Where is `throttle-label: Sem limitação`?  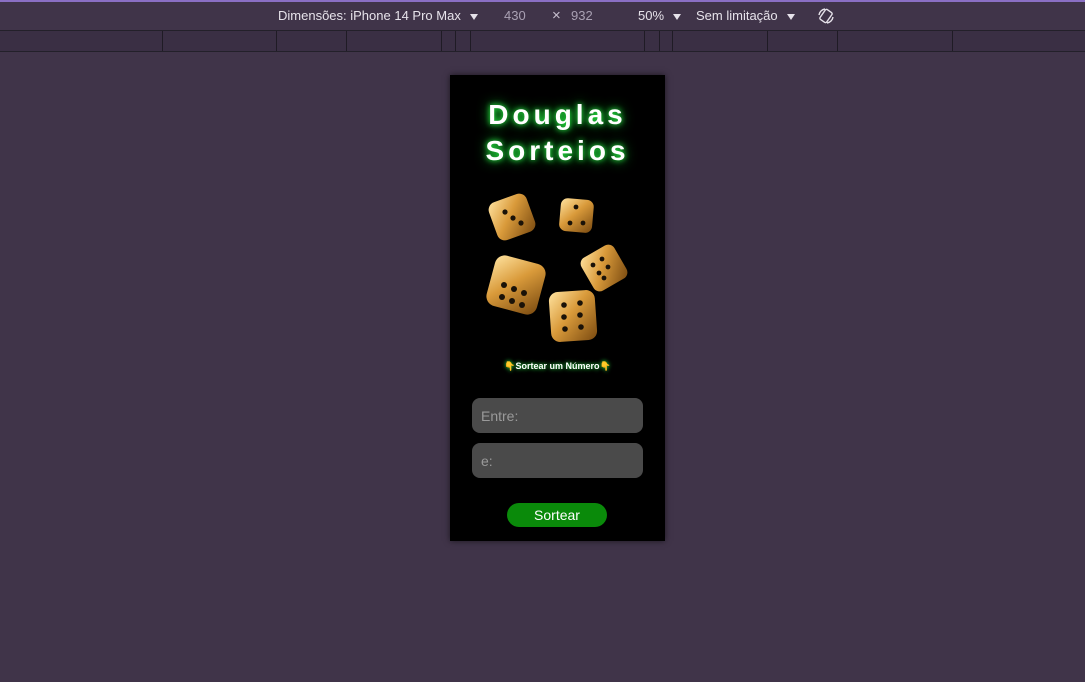 throttle-label: Sem limitação is located at coordinates (737, 15).